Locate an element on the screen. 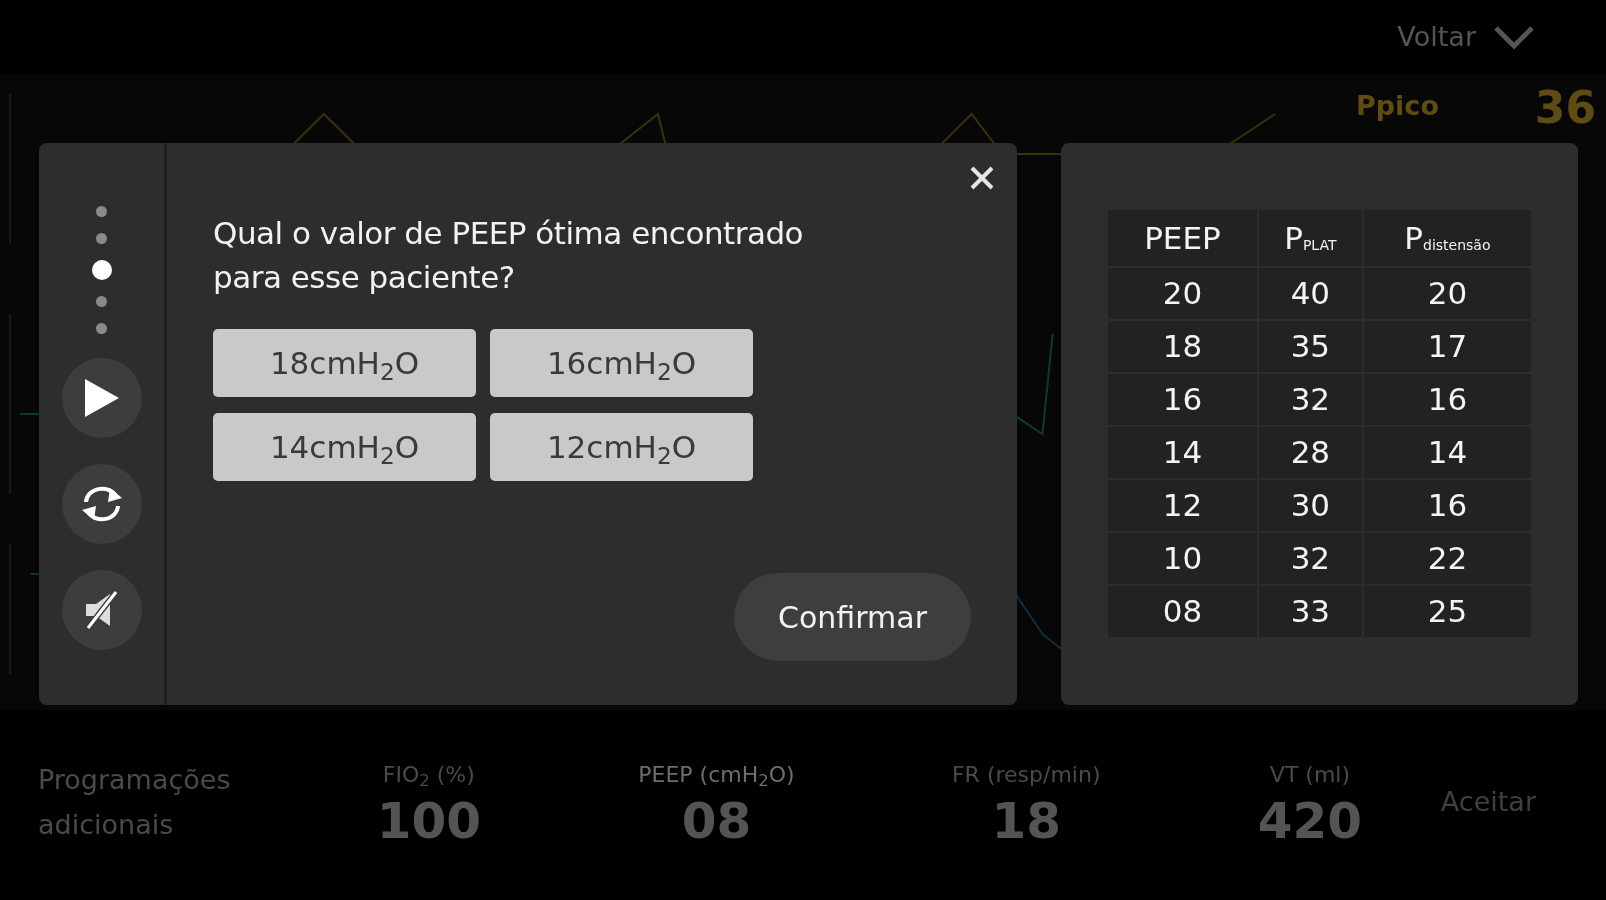  setting-value: 100 is located at coordinates (428, 821).